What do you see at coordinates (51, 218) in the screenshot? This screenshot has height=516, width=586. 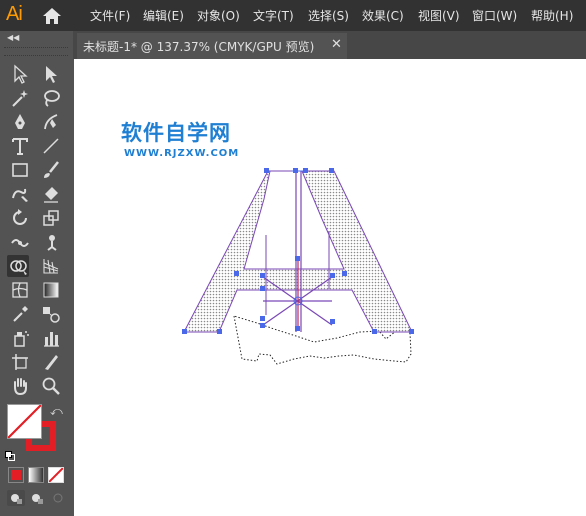 I see `scale-tool-icon` at bounding box center [51, 218].